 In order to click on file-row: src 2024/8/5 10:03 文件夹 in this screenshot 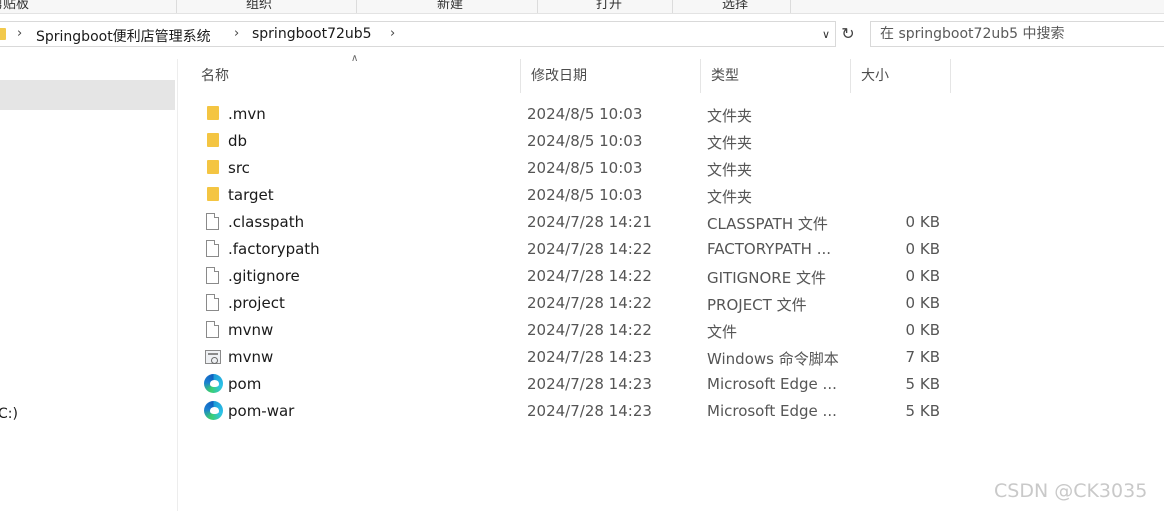, I will do `click(579, 168)`.